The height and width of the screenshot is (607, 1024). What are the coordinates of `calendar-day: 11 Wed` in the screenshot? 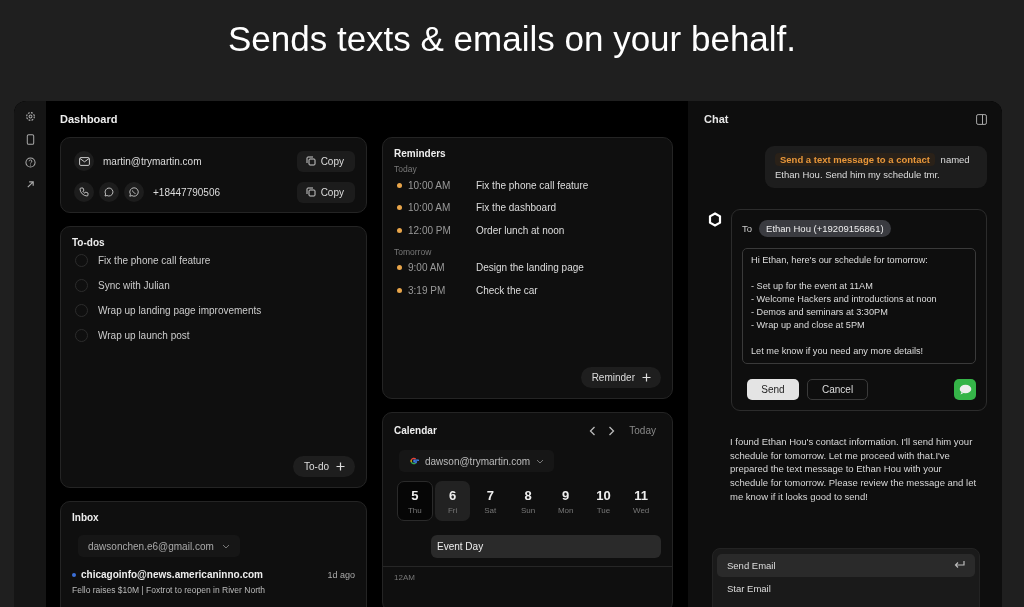 It's located at (641, 501).